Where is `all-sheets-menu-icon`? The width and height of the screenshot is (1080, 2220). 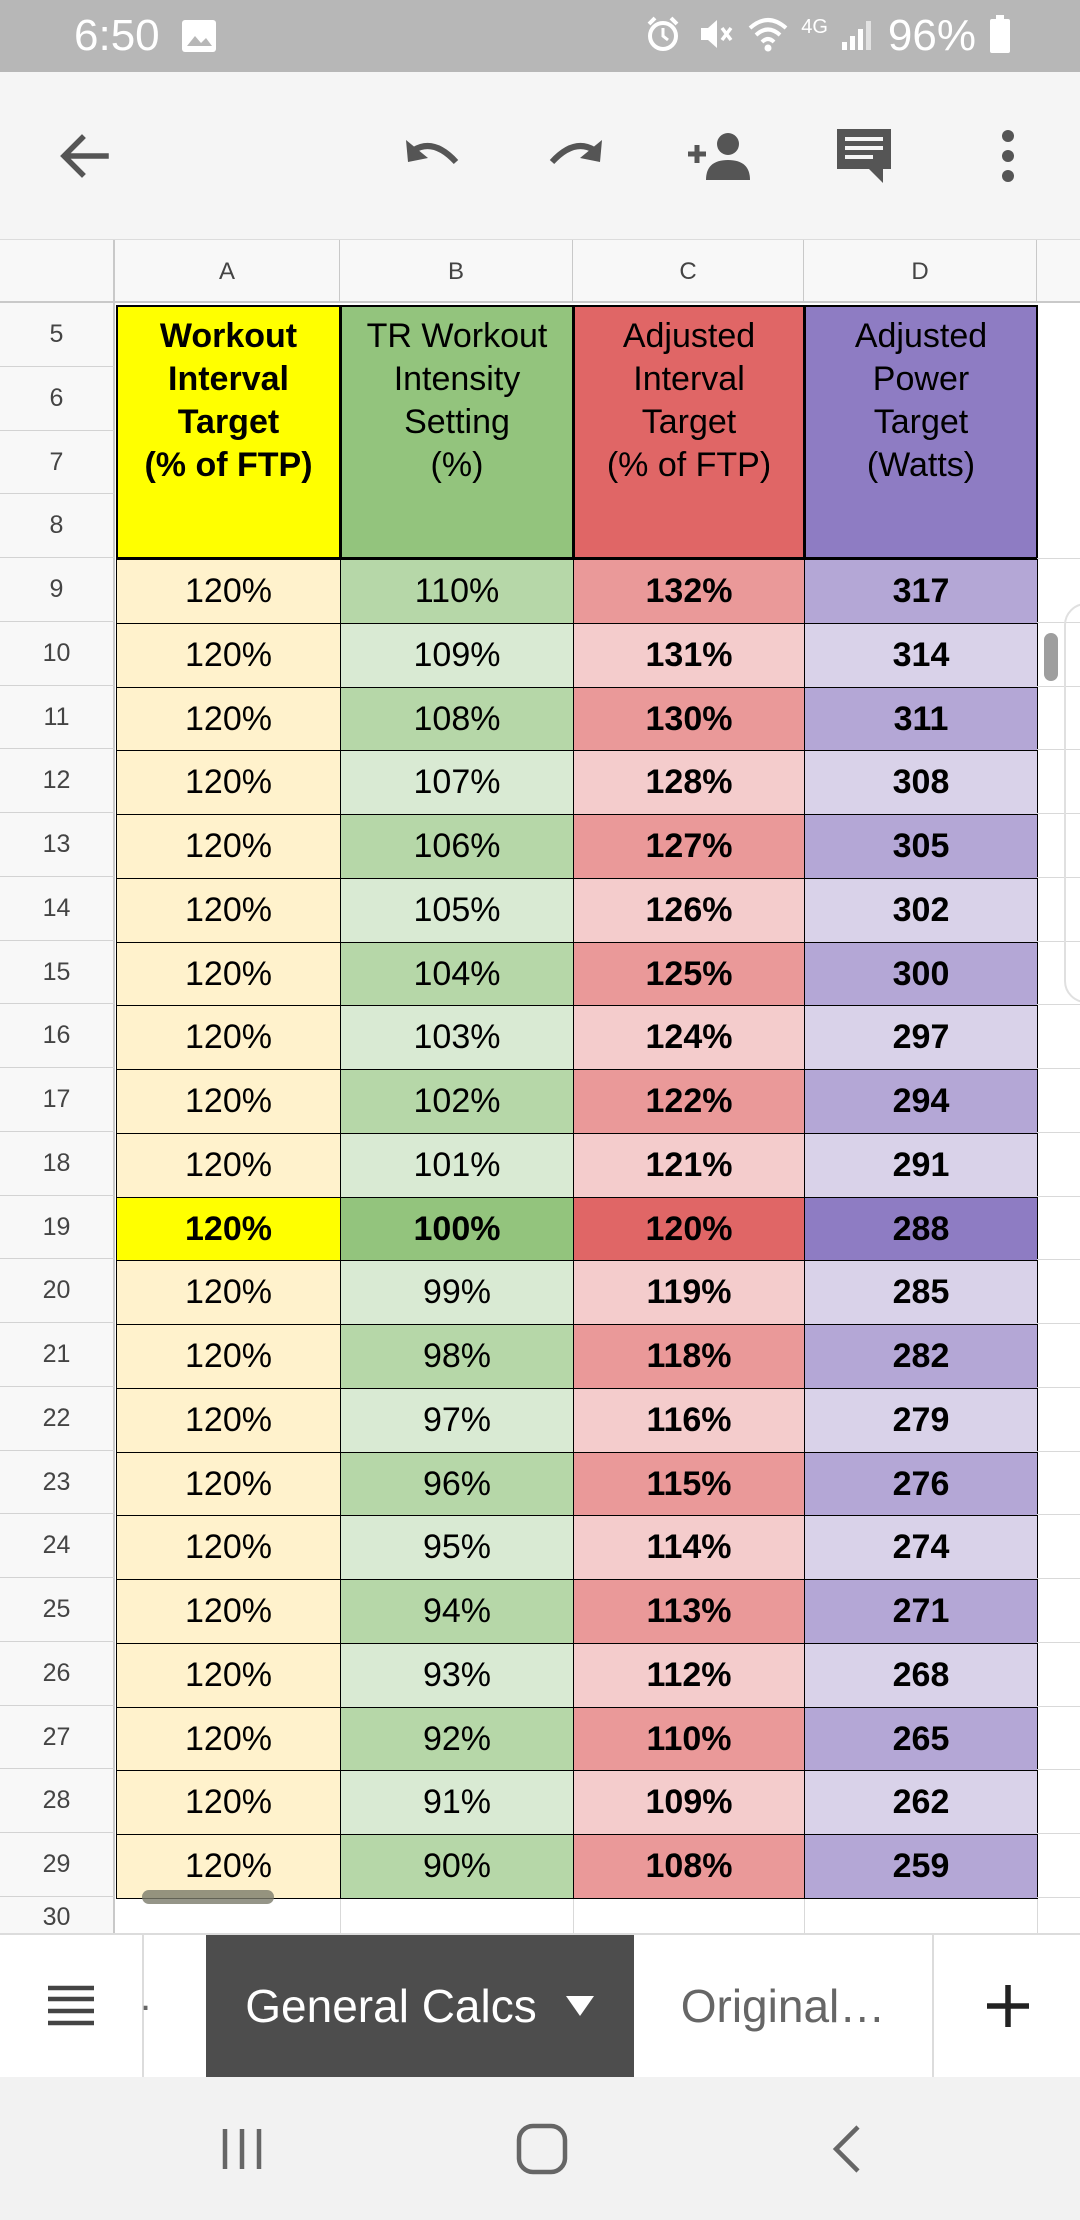
all-sheets-menu-icon is located at coordinates (72, 2006).